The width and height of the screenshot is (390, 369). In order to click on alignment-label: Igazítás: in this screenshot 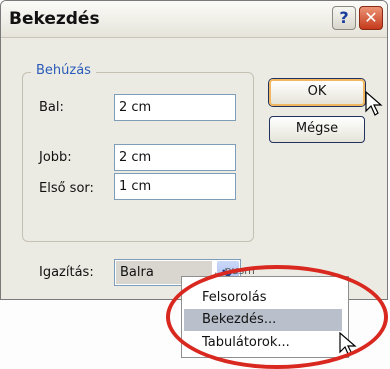, I will do `click(66, 272)`.